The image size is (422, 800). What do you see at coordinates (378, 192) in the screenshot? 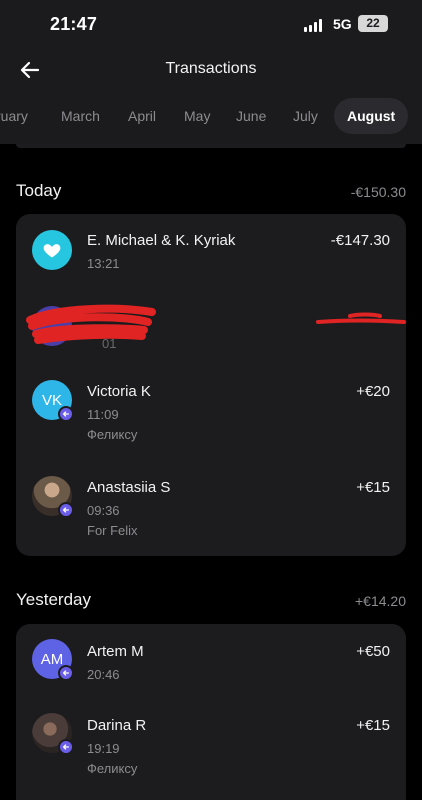
I see `section-total: -€150.30` at bounding box center [378, 192].